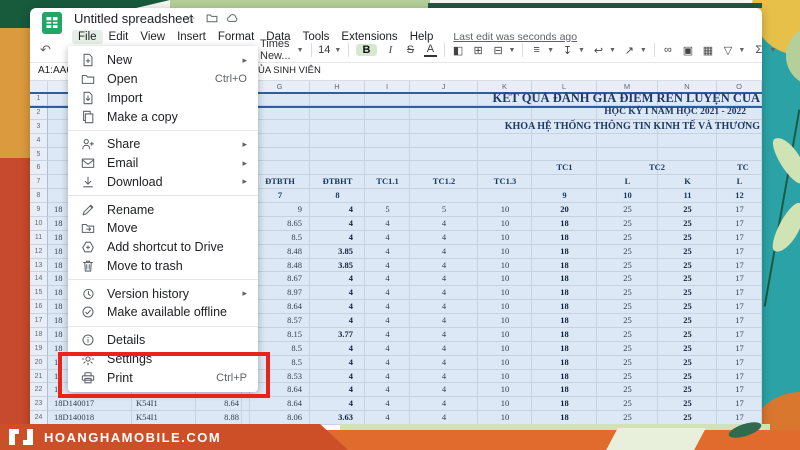 This screenshot has height=450, width=800. Describe the element at coordinates (39, 321) in the screenshot. I see `row-header-17: 17` at that location.